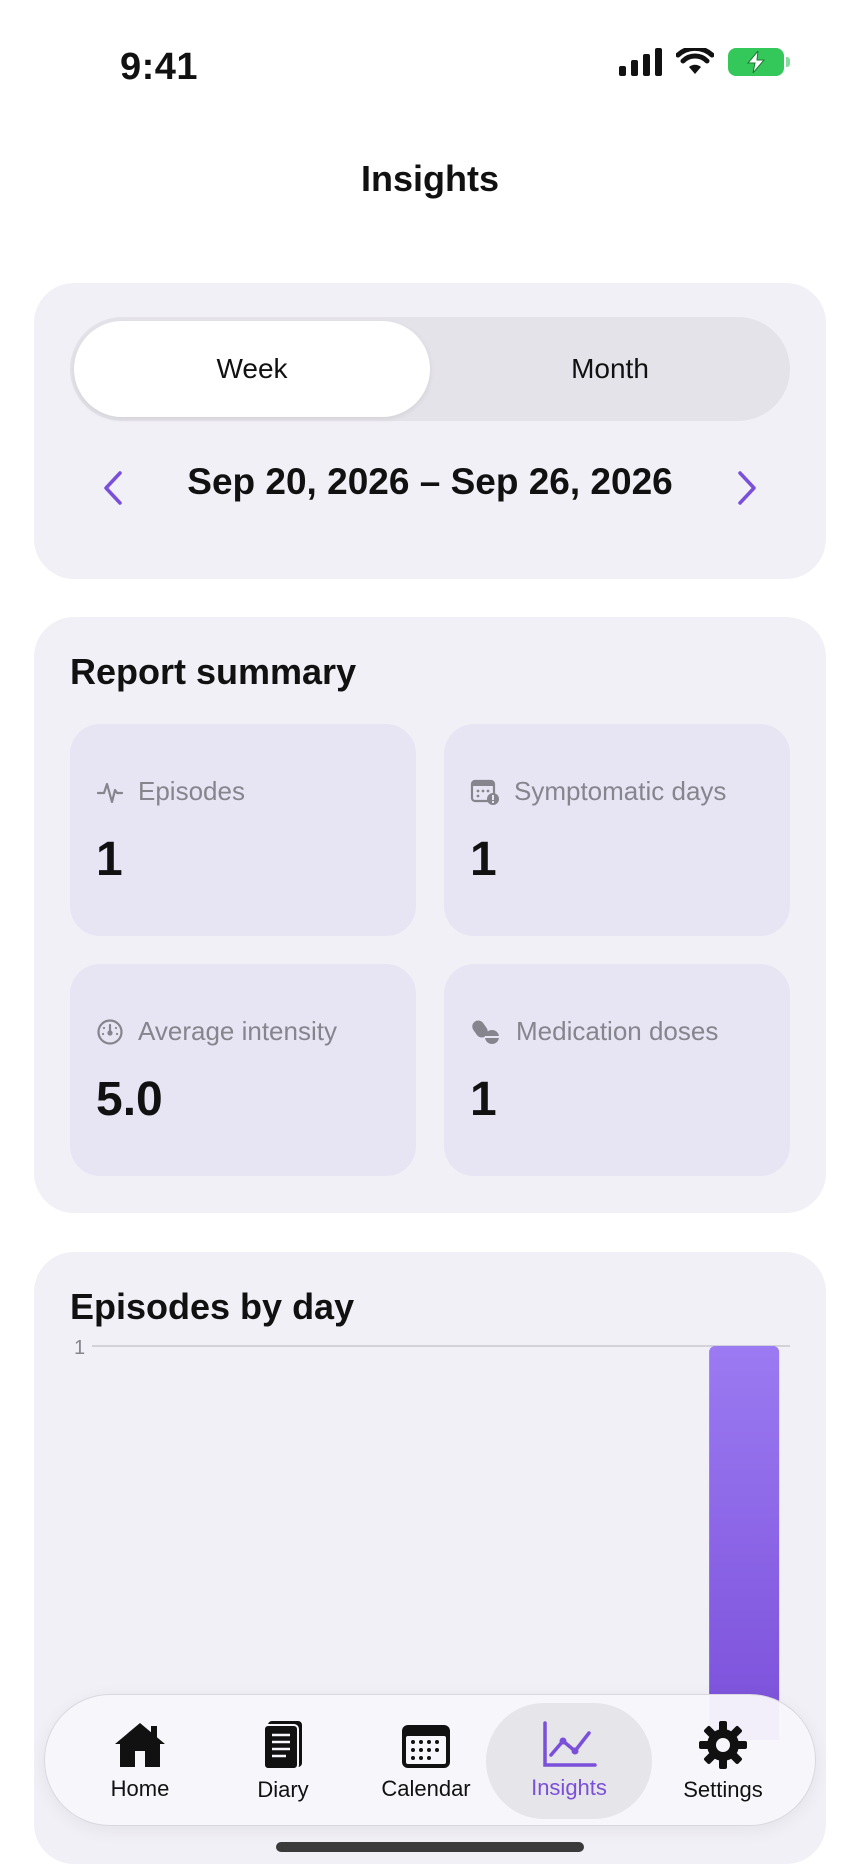  I want to click on calendar-icon, so click(426, 1746).